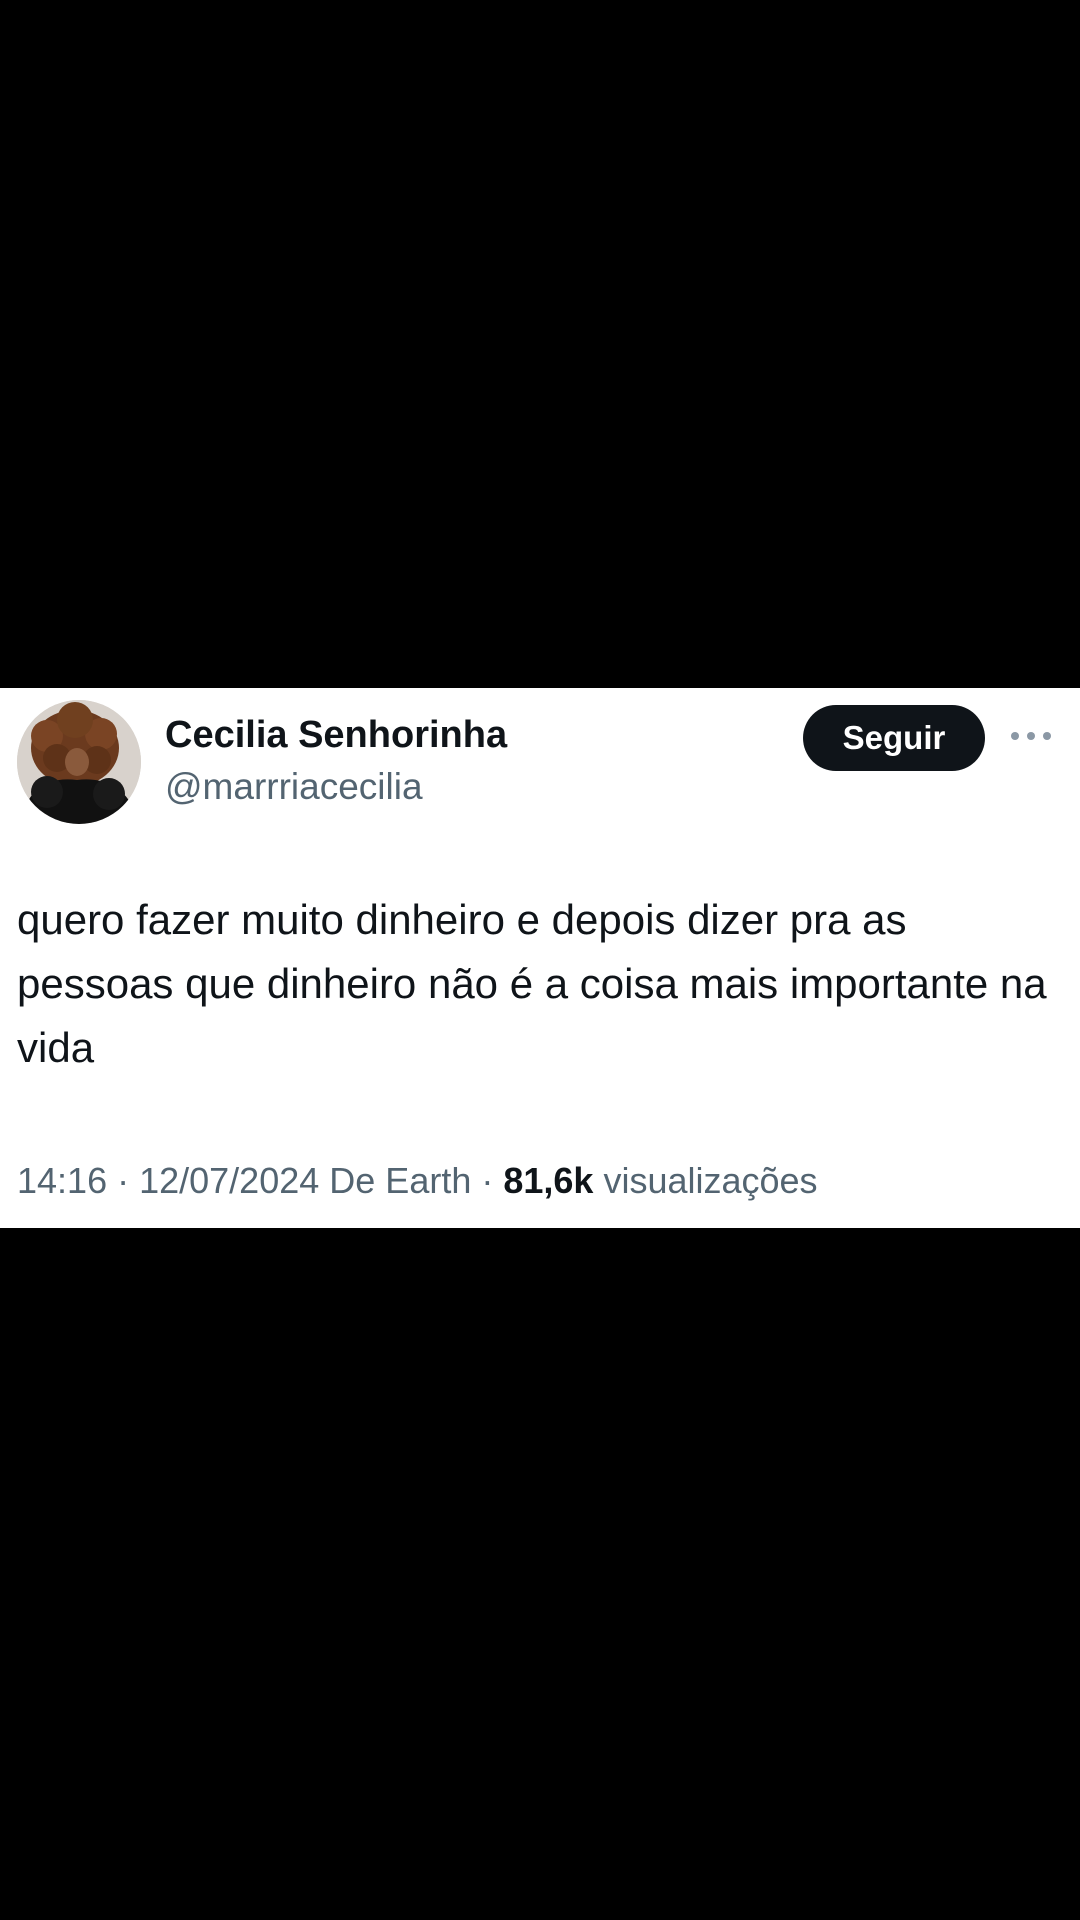 Image resolution: width=1080 pixels, height=1920 pixels. Describe the element at coordinates (294, 787) in the screenshot. I see `user-handle: @marrriacecilia` at that location.